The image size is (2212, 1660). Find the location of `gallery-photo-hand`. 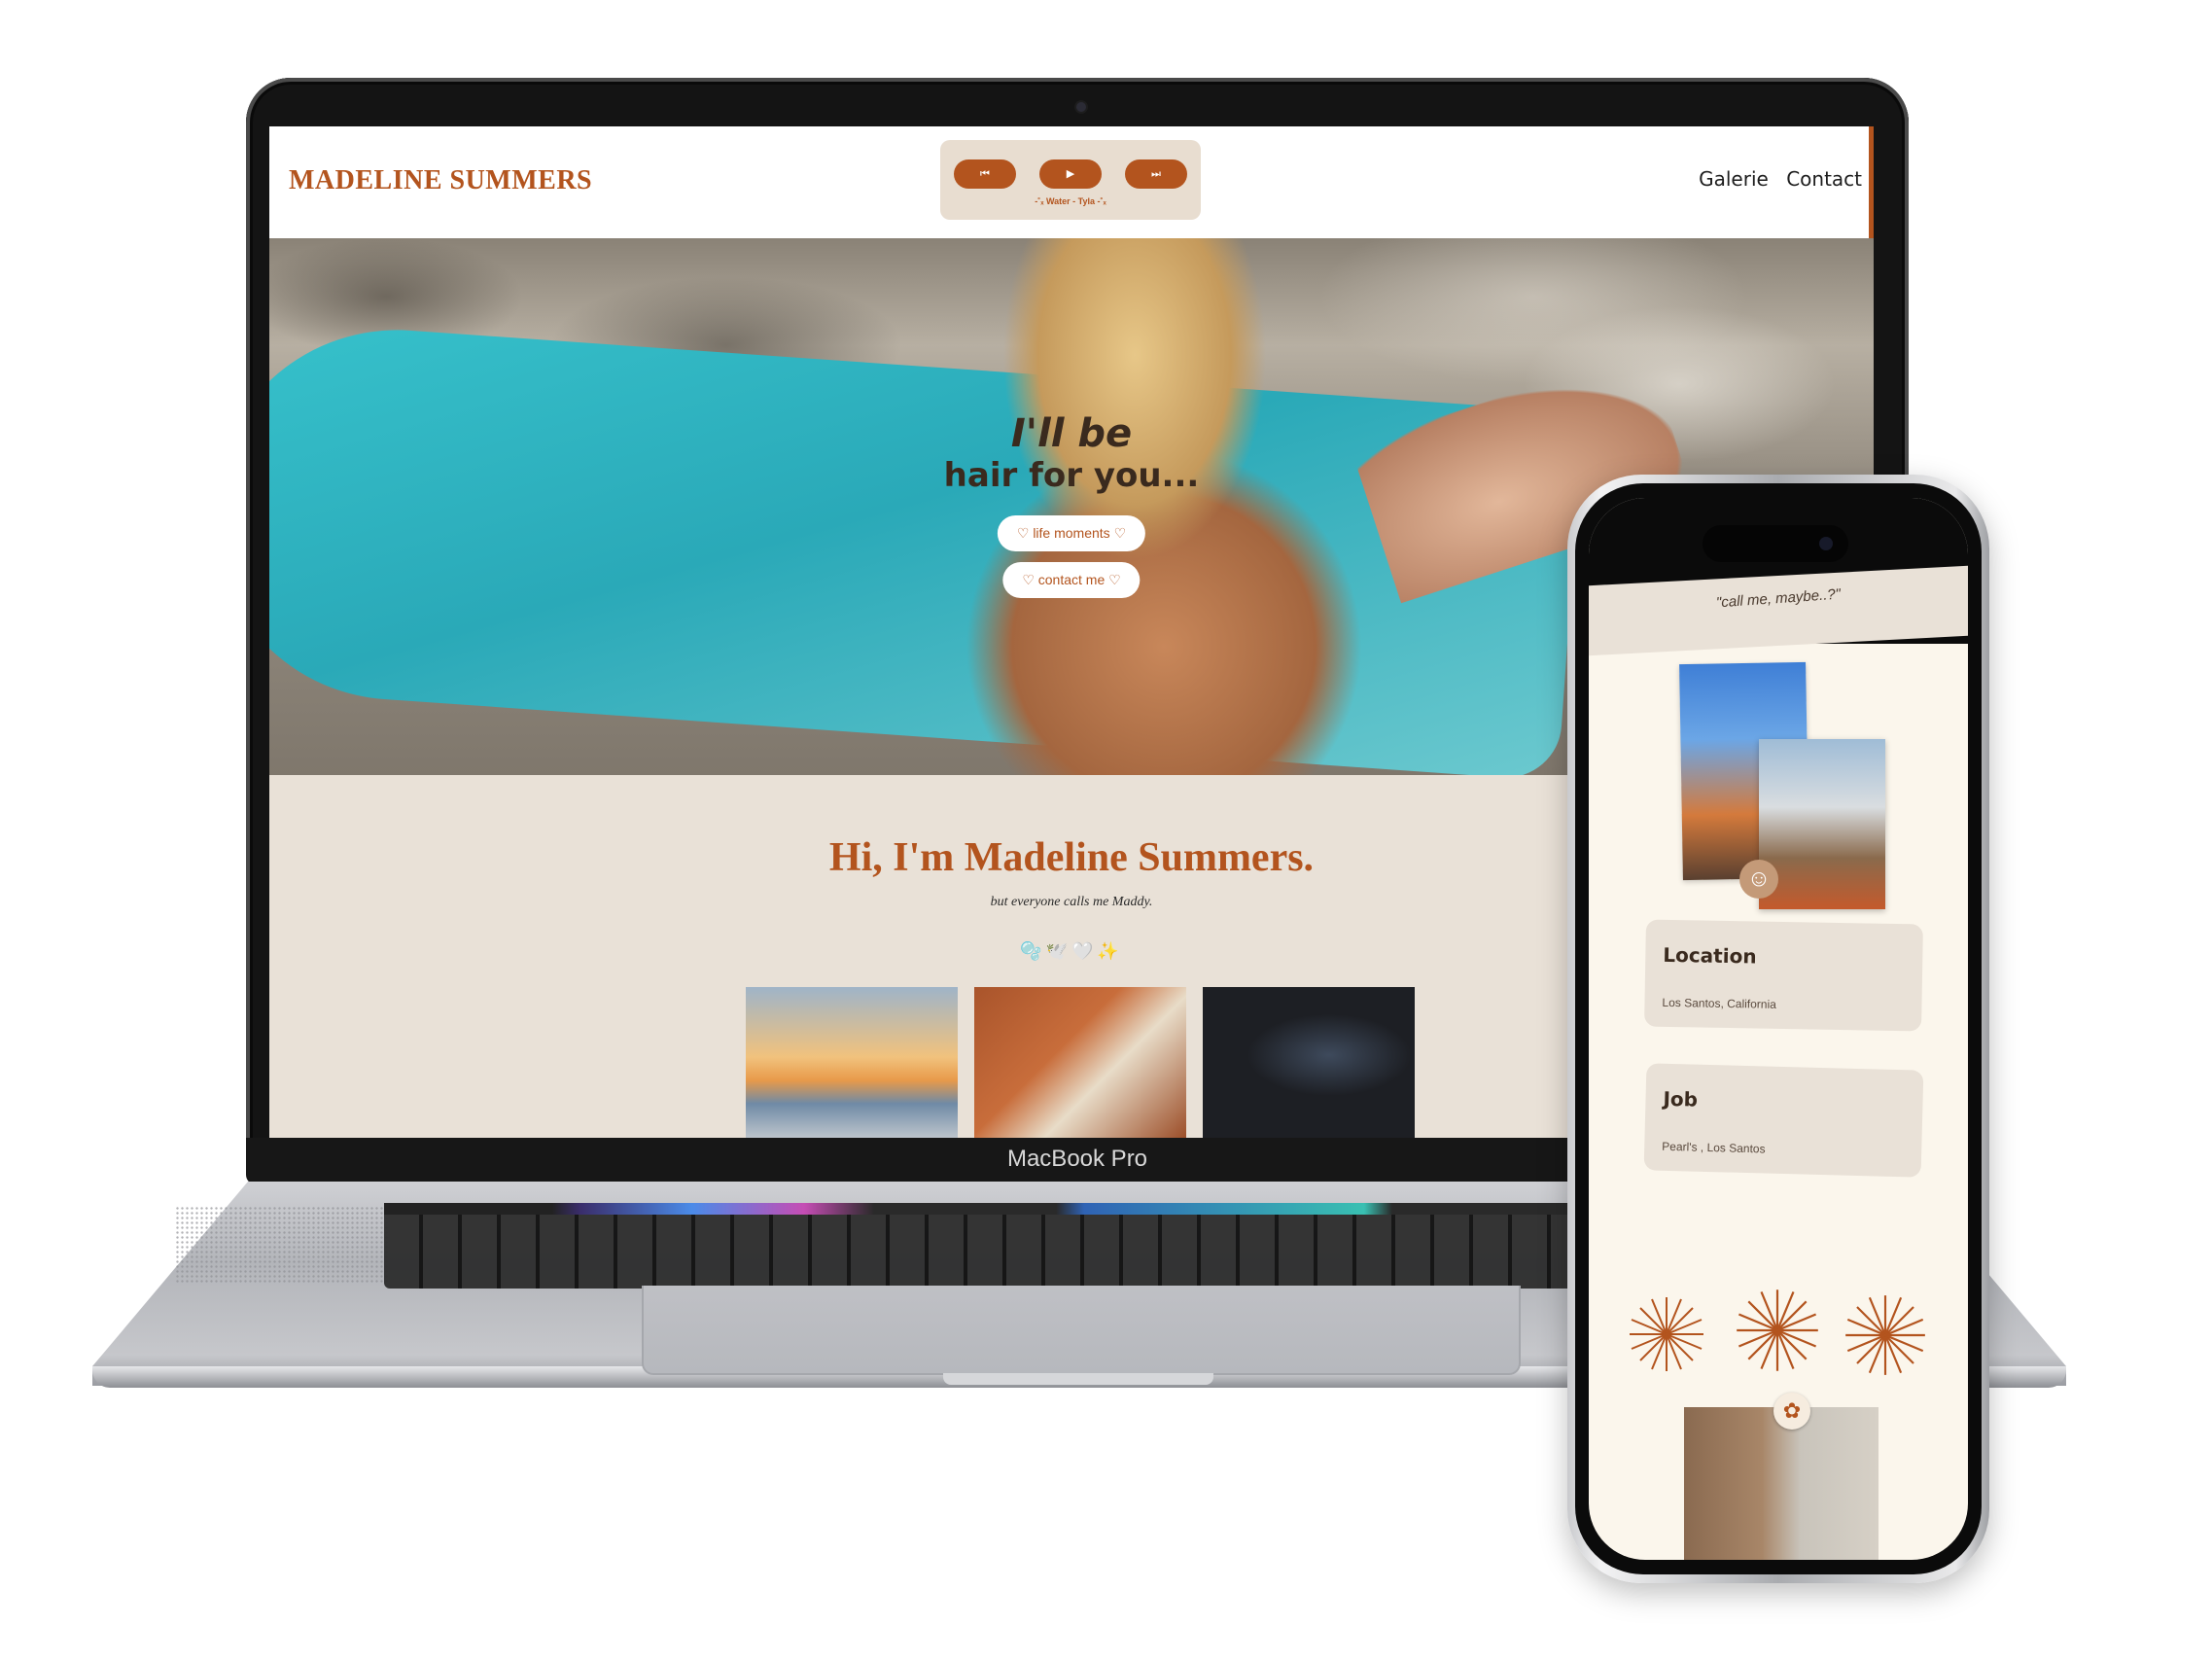

gallery-photo-hand is located at coordinates (1080, 1062).